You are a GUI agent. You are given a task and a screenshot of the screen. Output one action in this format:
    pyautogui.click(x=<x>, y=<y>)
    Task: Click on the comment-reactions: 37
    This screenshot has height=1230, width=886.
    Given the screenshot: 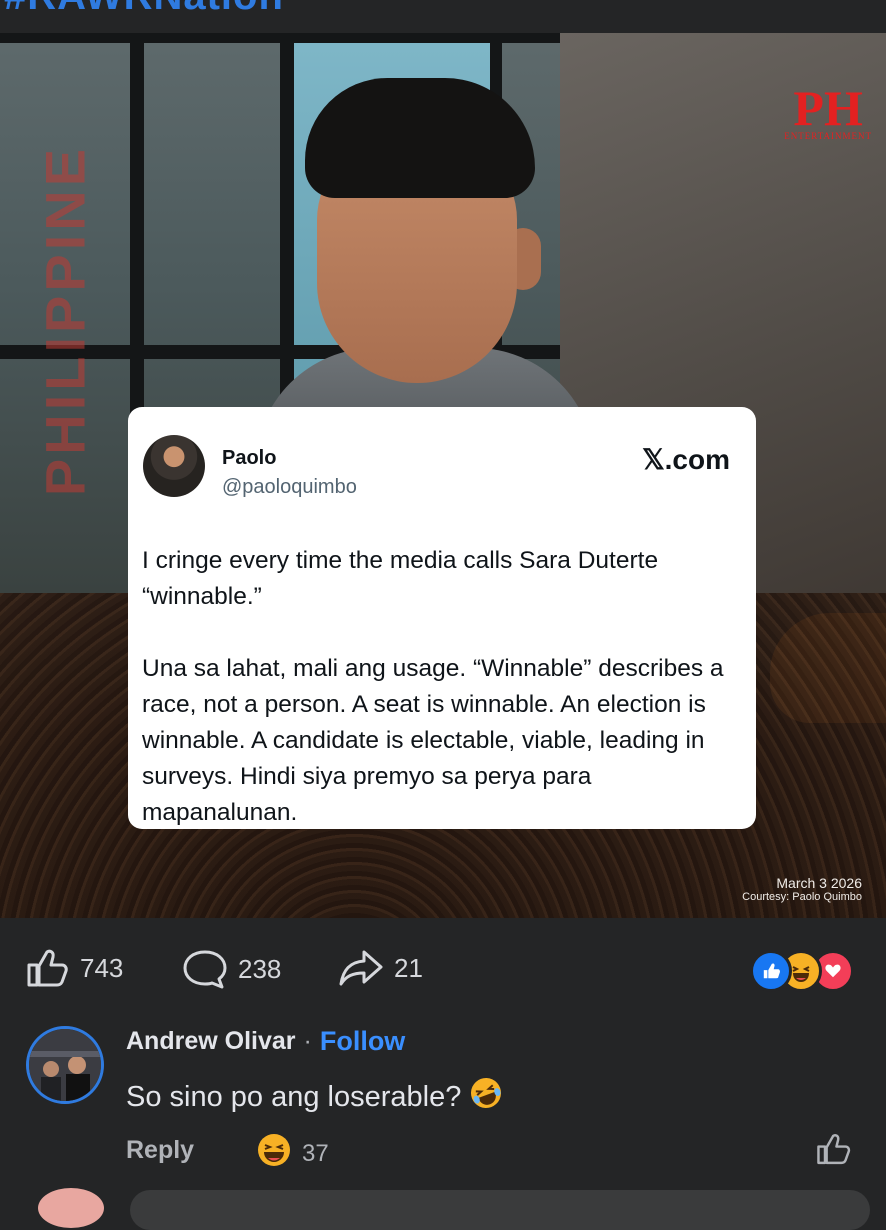 What is the action you would take?
    pyautogui.click(x=292, y=1153)
    